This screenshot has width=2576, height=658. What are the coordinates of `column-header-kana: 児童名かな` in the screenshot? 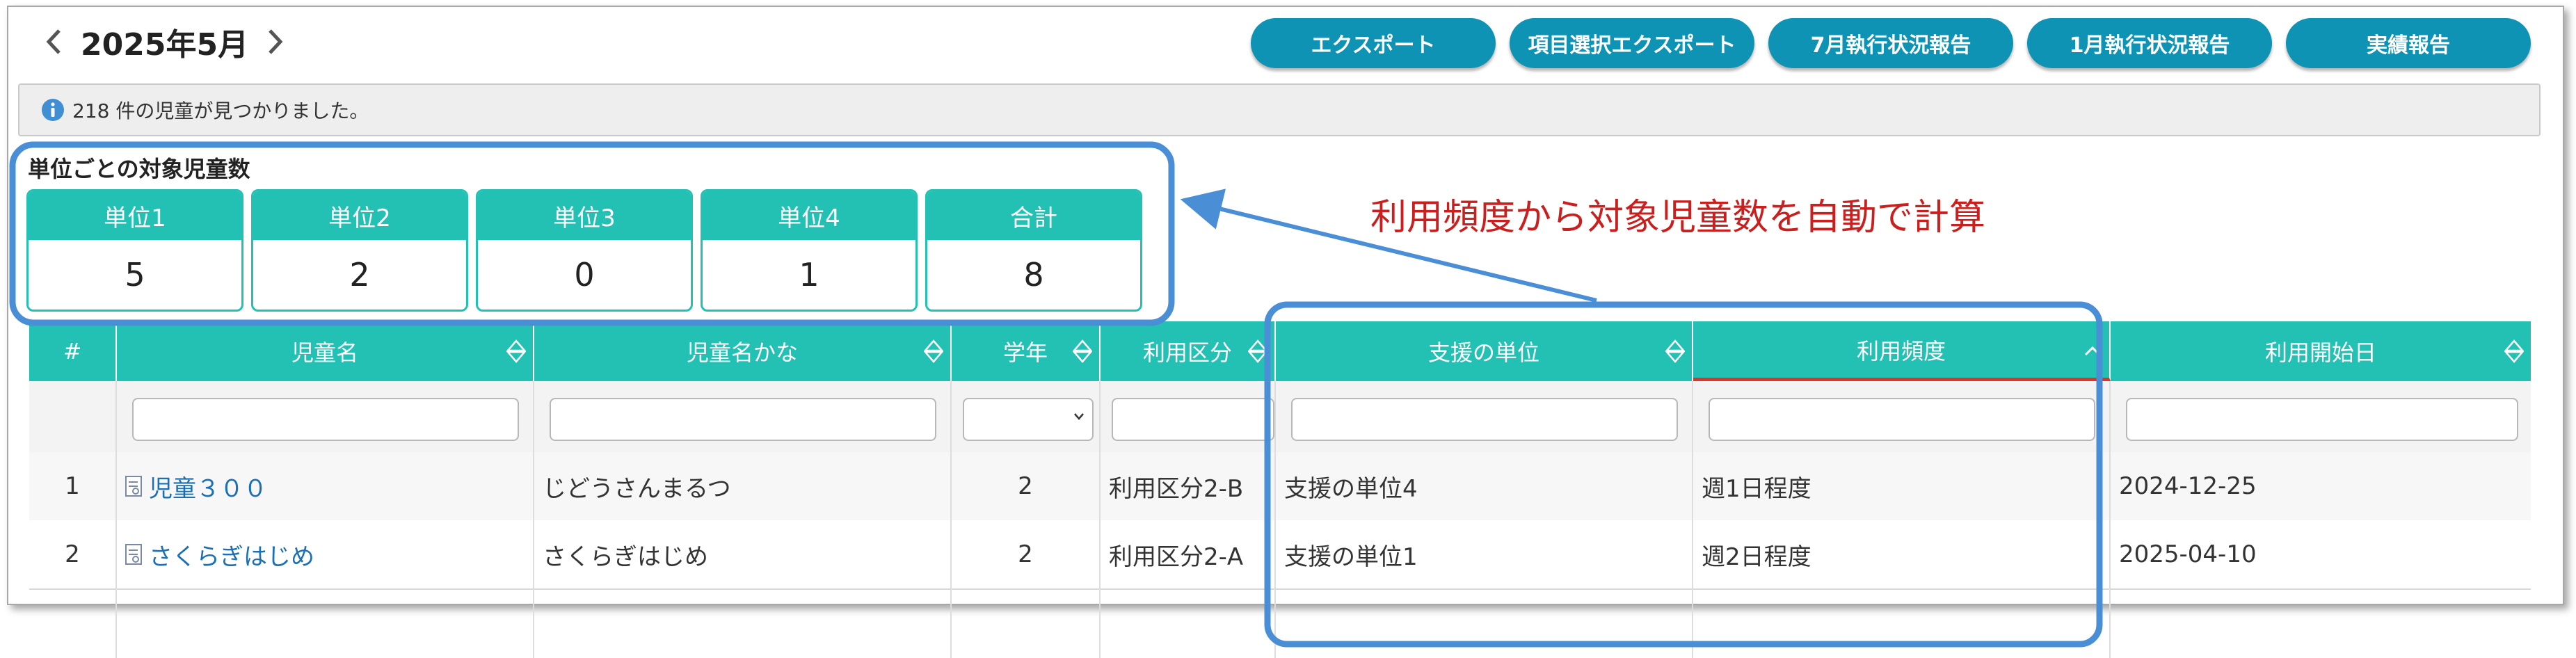 It's located at (743, 351).